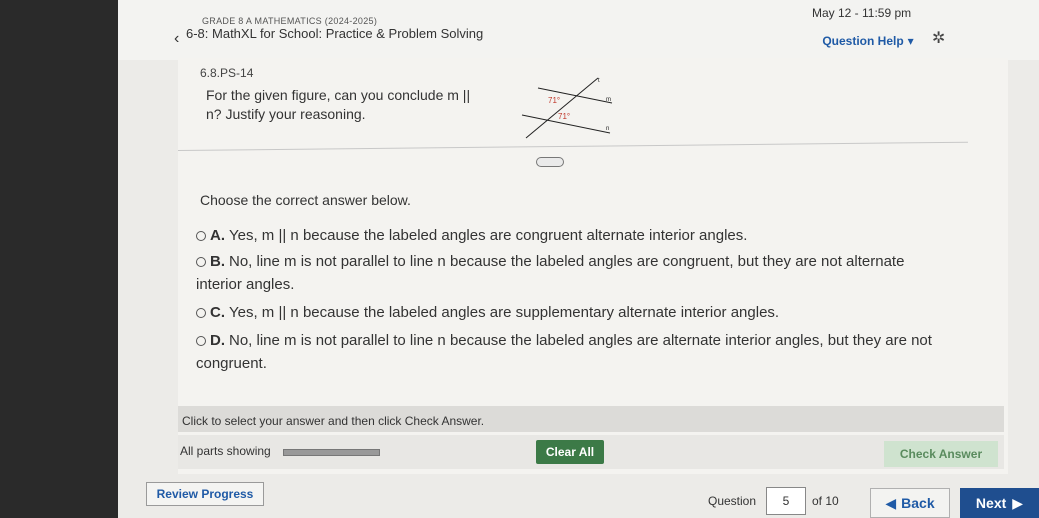 Image resolution: width=1039 pixels, height=518 pixels. I want to click on more-icon, so click(550, 162).